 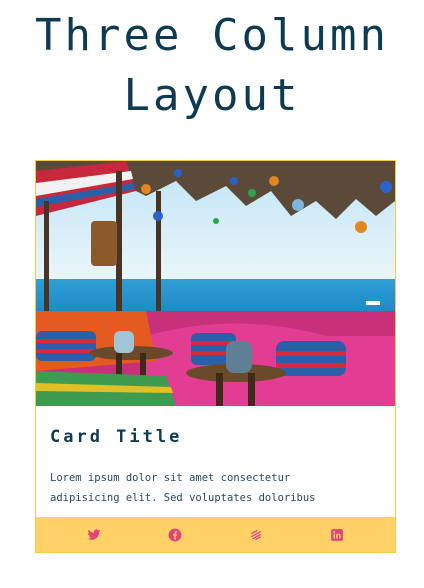 I want to click on twitter-icon, so click(x=94, y=535).